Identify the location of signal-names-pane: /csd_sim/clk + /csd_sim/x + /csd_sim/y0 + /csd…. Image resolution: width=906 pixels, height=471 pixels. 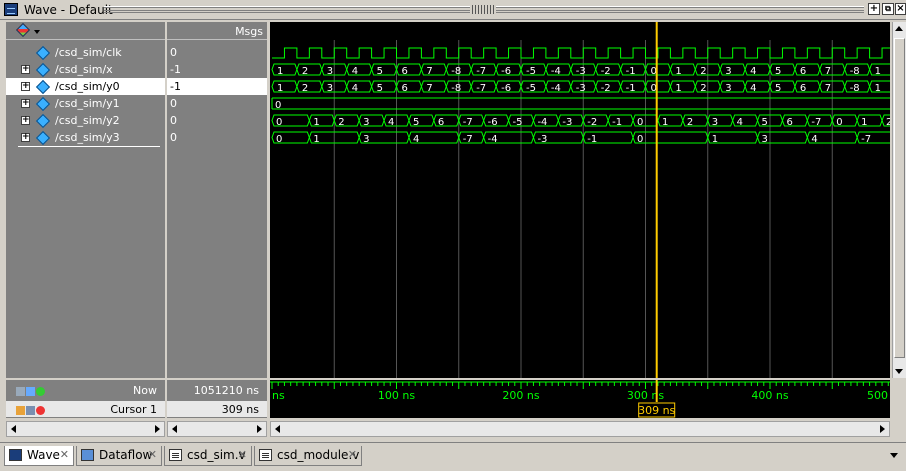
(85, 200).